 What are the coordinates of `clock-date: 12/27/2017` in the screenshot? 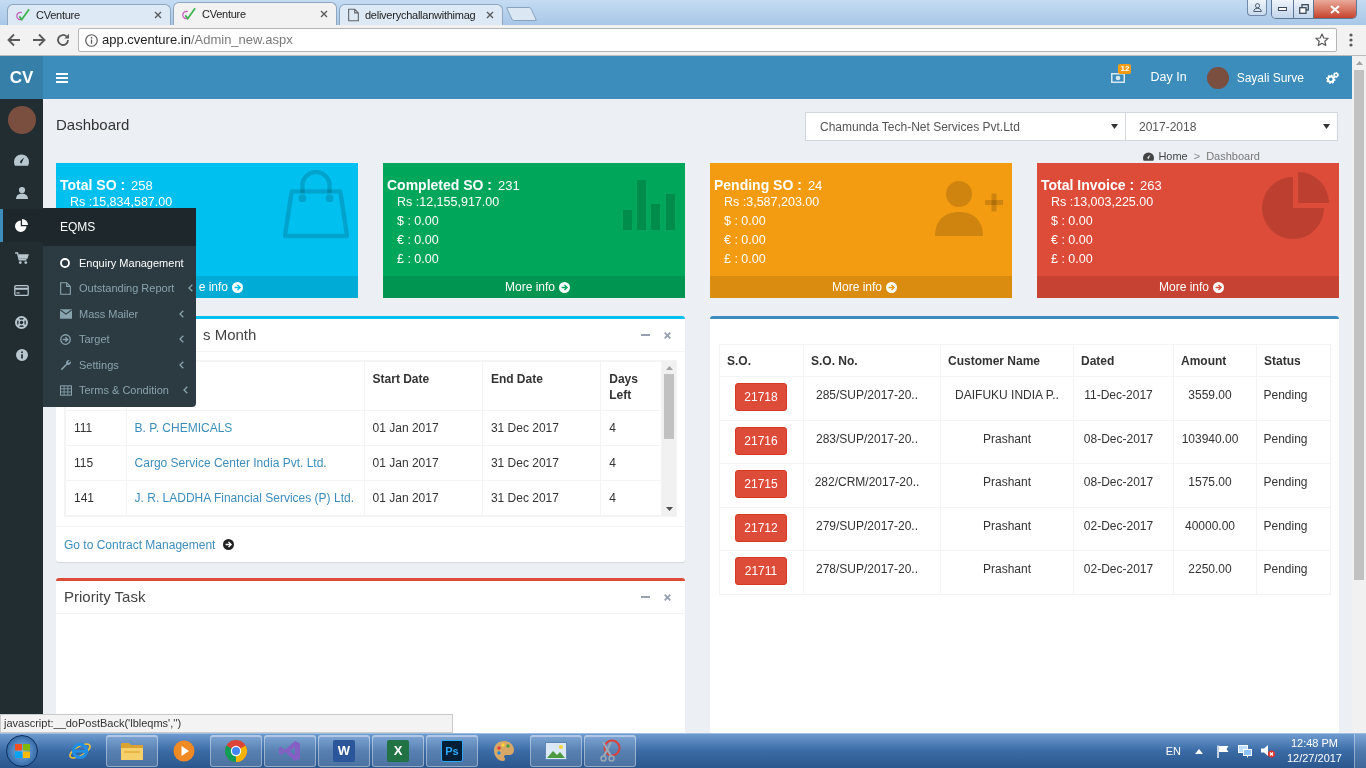 It's located at (1314, 758).